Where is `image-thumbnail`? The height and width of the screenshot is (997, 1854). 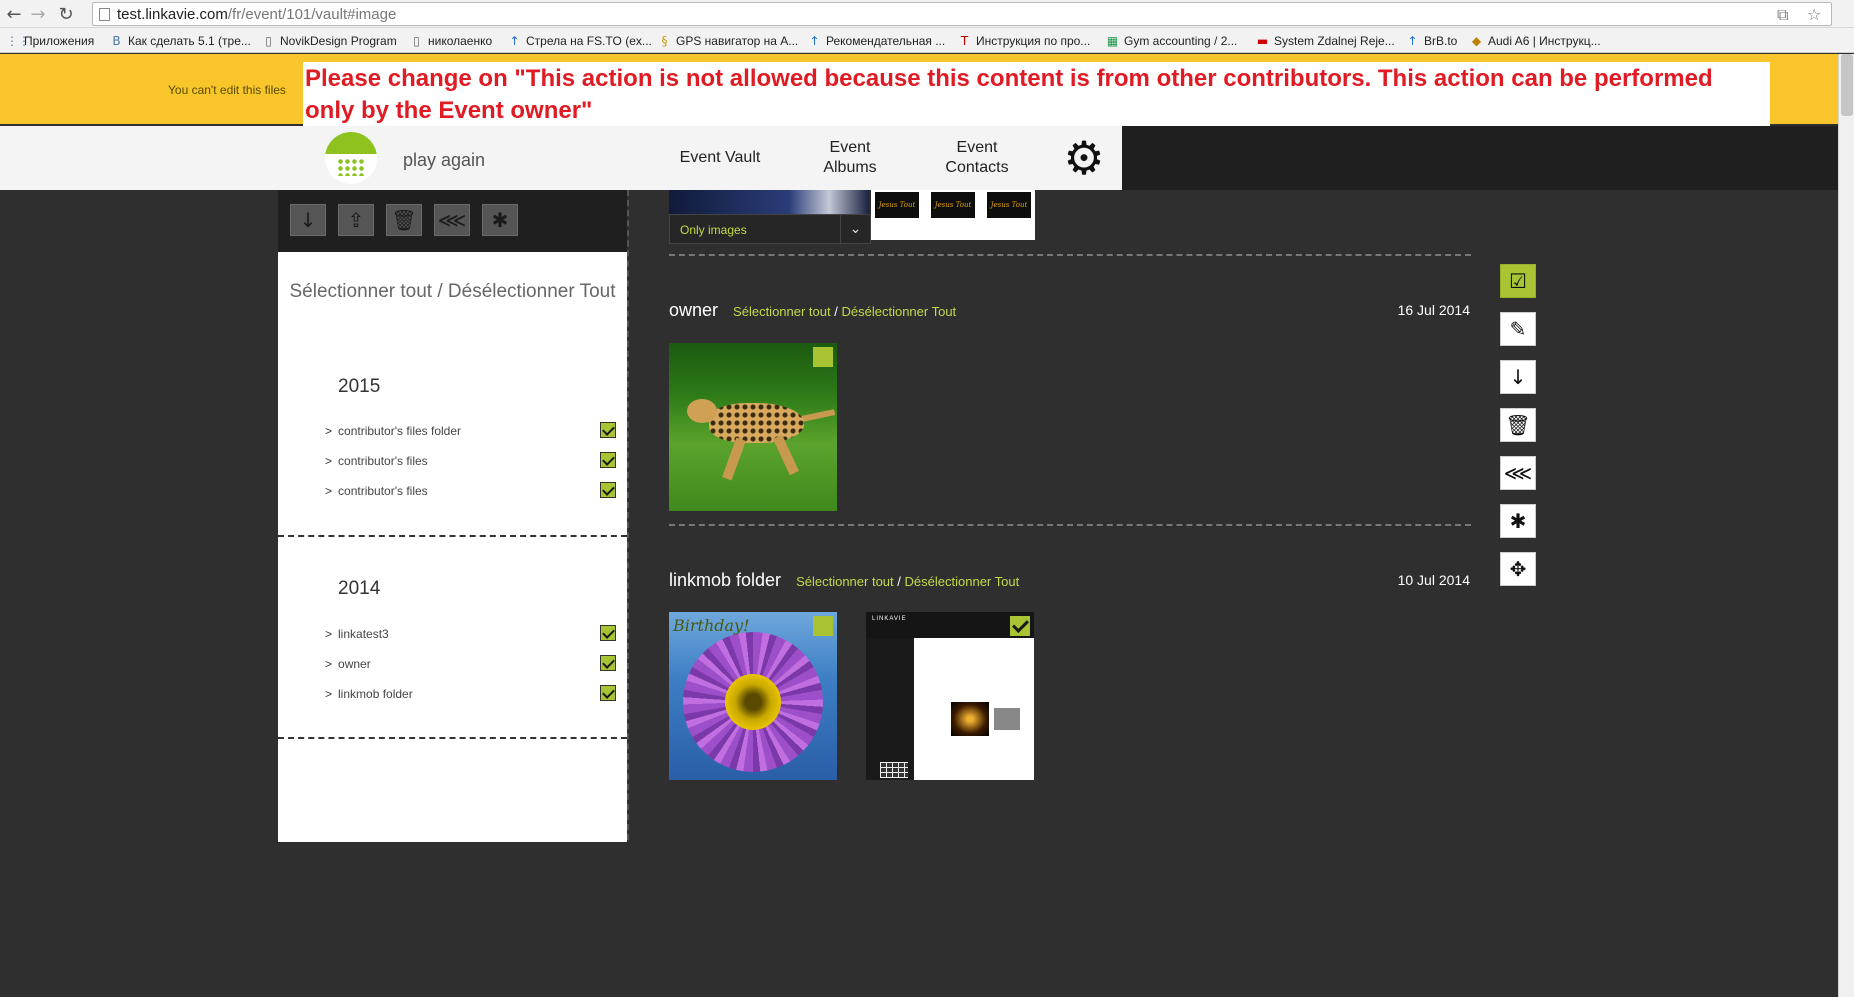
image-thumbnail is located at coordinates (769, 202).